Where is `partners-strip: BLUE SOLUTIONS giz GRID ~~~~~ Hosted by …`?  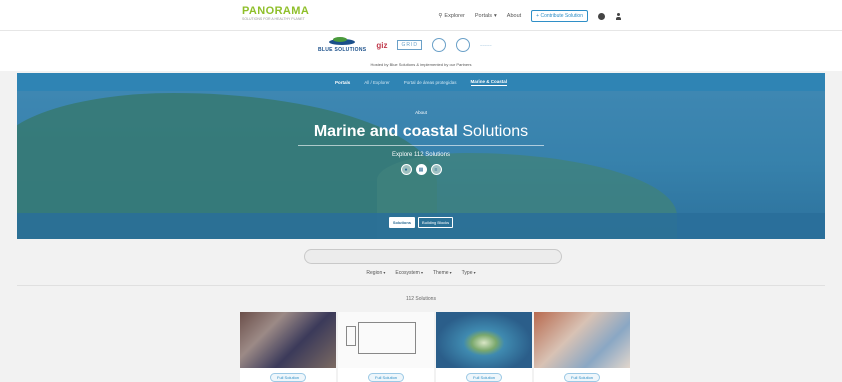 partners-strip: BLUE SOLUTIONS giz GRID ~~~~~ Hosted by … is located at coordinates (421, 51).